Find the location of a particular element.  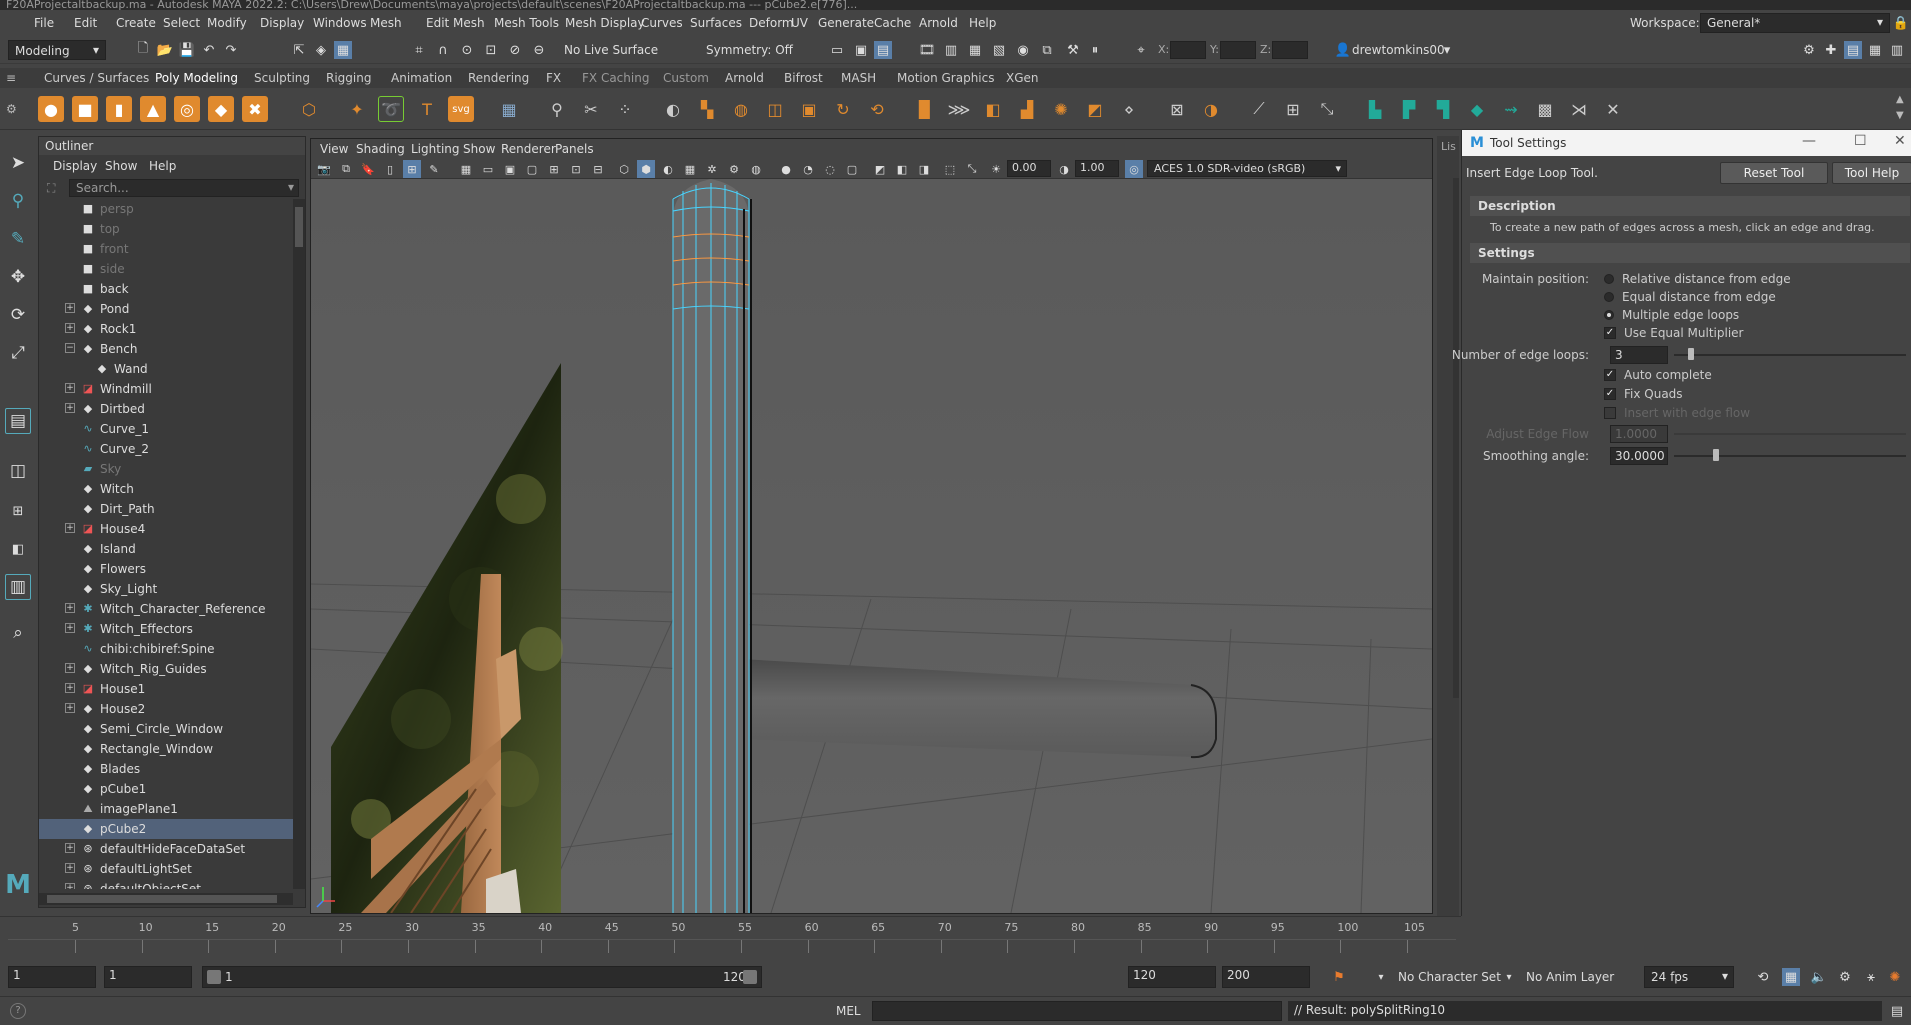

viewport-menu-lighting: Lighting is located at coordinates (435, 149).